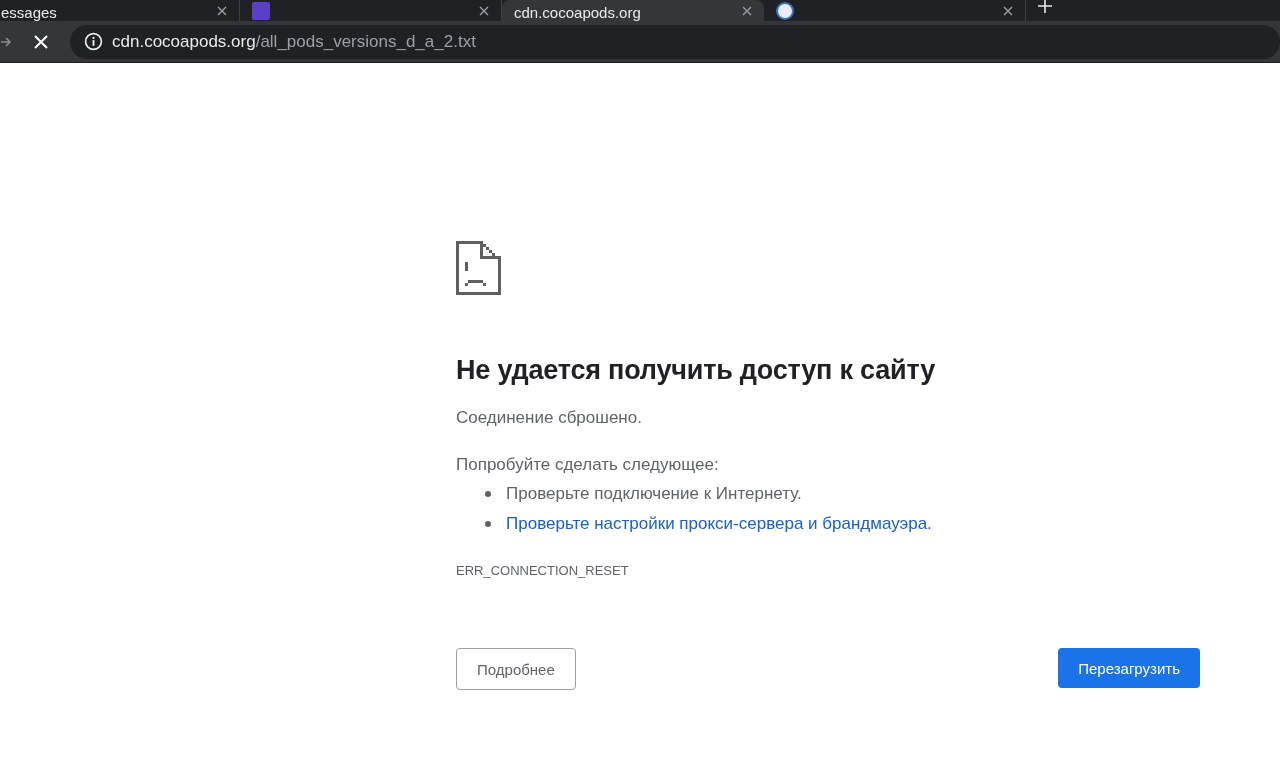 The image size is (1280, 768). What do you see at coordinates (549, 418) in the screenshot?
I see `error-message: Соединение сброшено.` at bounding box center [549, 418].